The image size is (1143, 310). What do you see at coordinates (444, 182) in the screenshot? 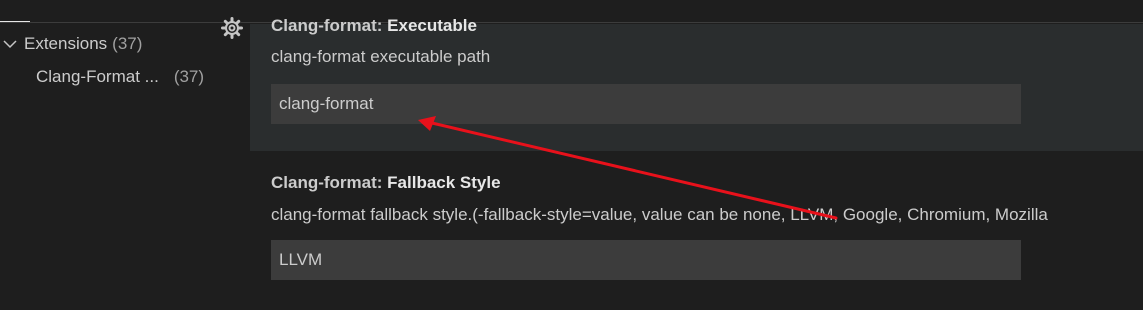
I see `setting-name: Fallback Style` at bounding box center [444, 182].